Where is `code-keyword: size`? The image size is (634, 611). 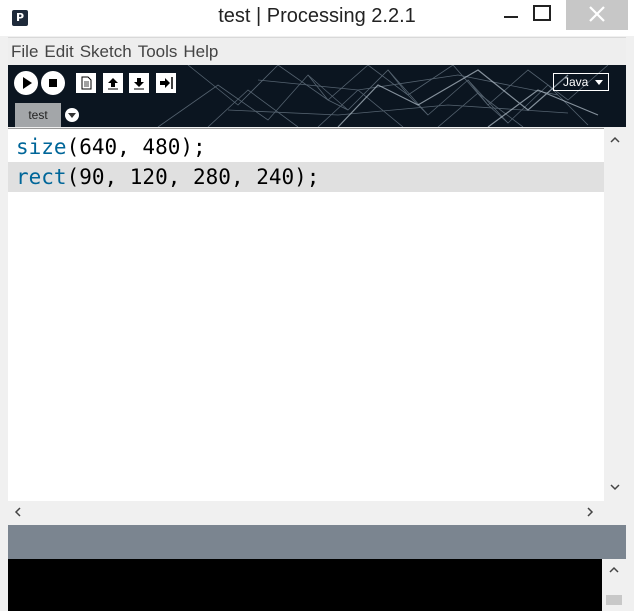
code-keyword: size is located at coordinates (41, 147).